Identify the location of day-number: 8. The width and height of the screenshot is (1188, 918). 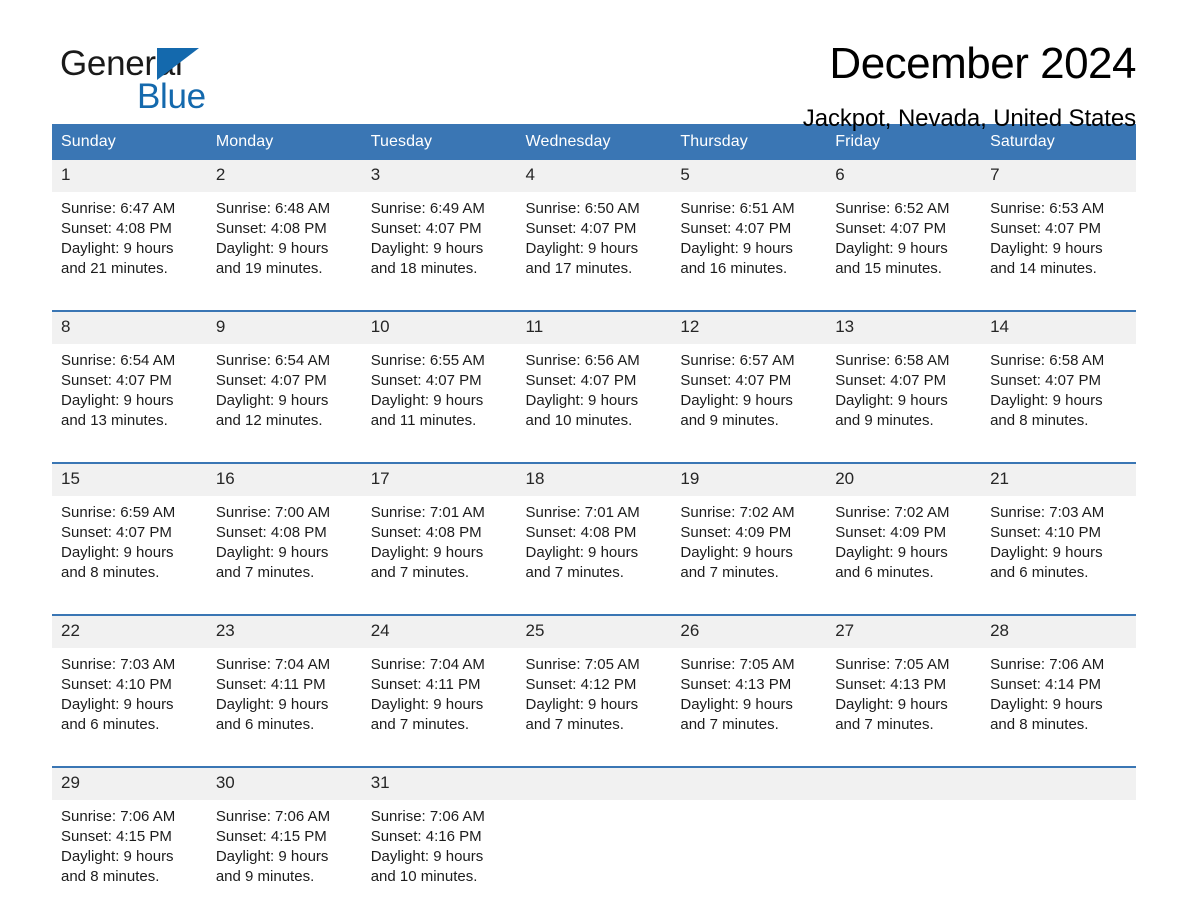
(129, 328).